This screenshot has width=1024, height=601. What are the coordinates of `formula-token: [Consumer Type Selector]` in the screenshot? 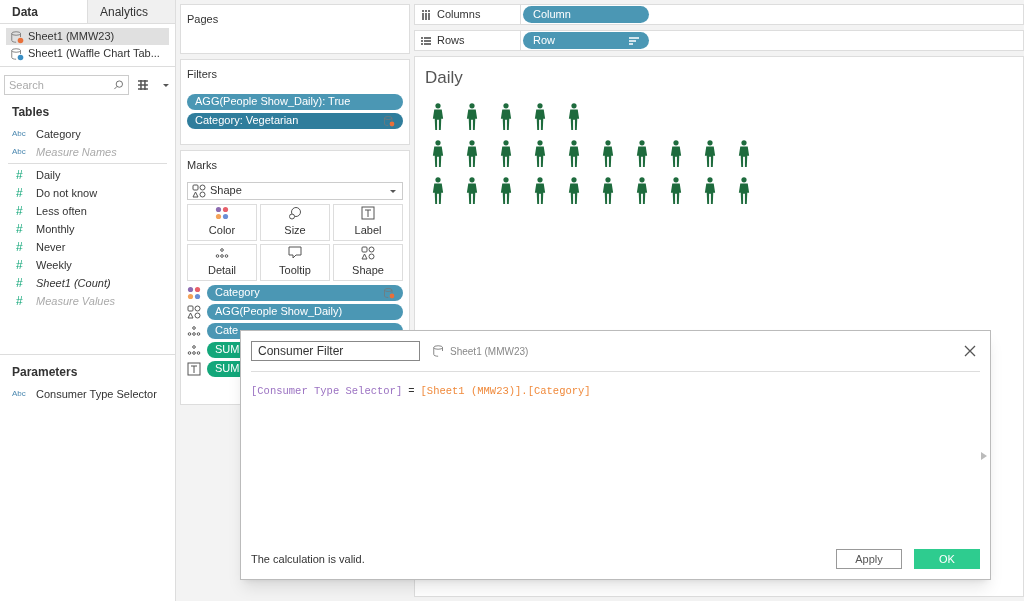 It's located at (327, 391).